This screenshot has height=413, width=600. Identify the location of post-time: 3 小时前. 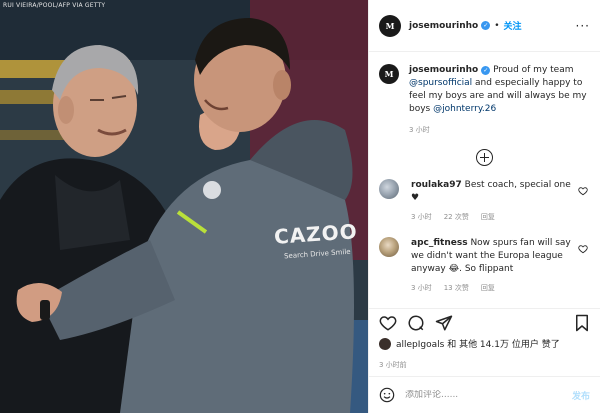
(393, 365).